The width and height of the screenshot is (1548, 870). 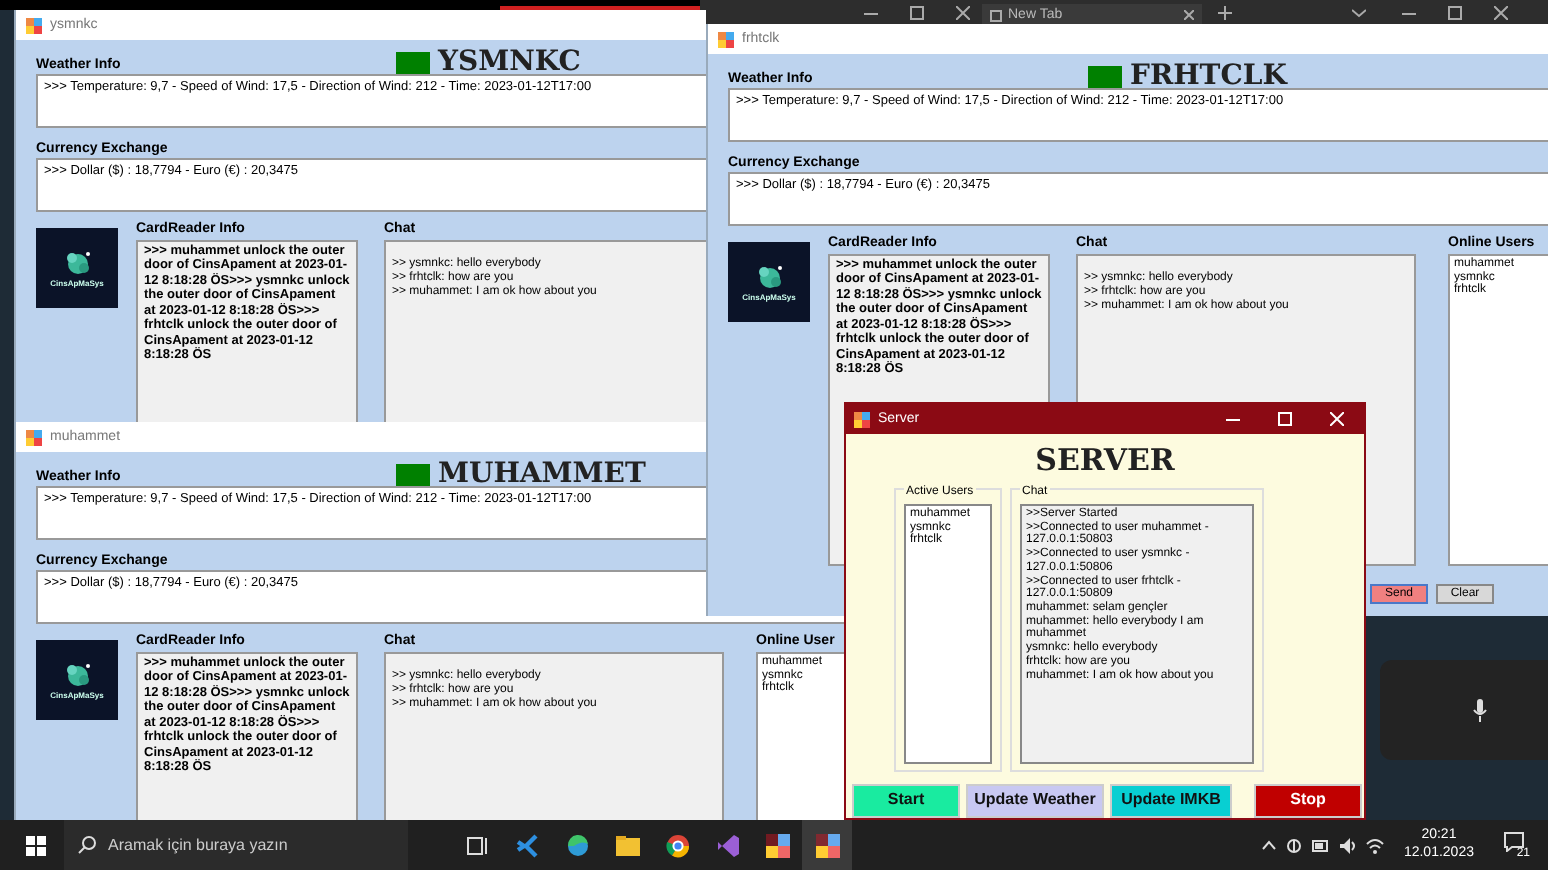 I want to click on code-editor-icon, so click(x=527, y=845).